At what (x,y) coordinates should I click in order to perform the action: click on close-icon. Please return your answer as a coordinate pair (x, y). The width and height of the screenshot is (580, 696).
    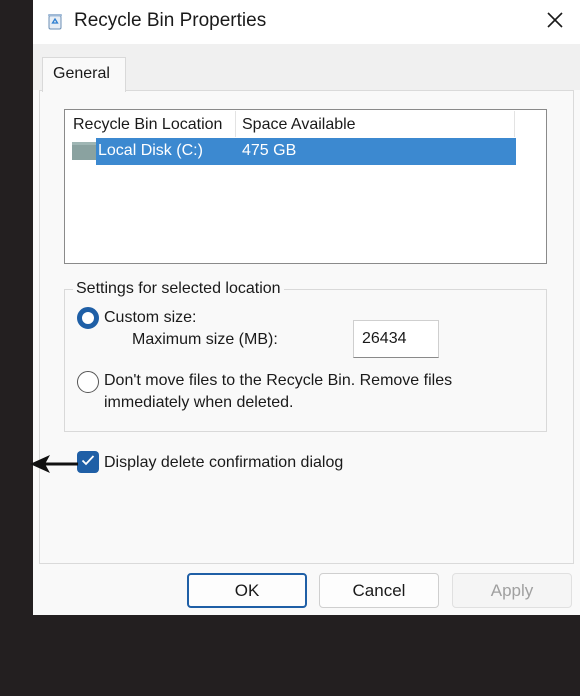
    Looking at the image, I should click on (555, 22).